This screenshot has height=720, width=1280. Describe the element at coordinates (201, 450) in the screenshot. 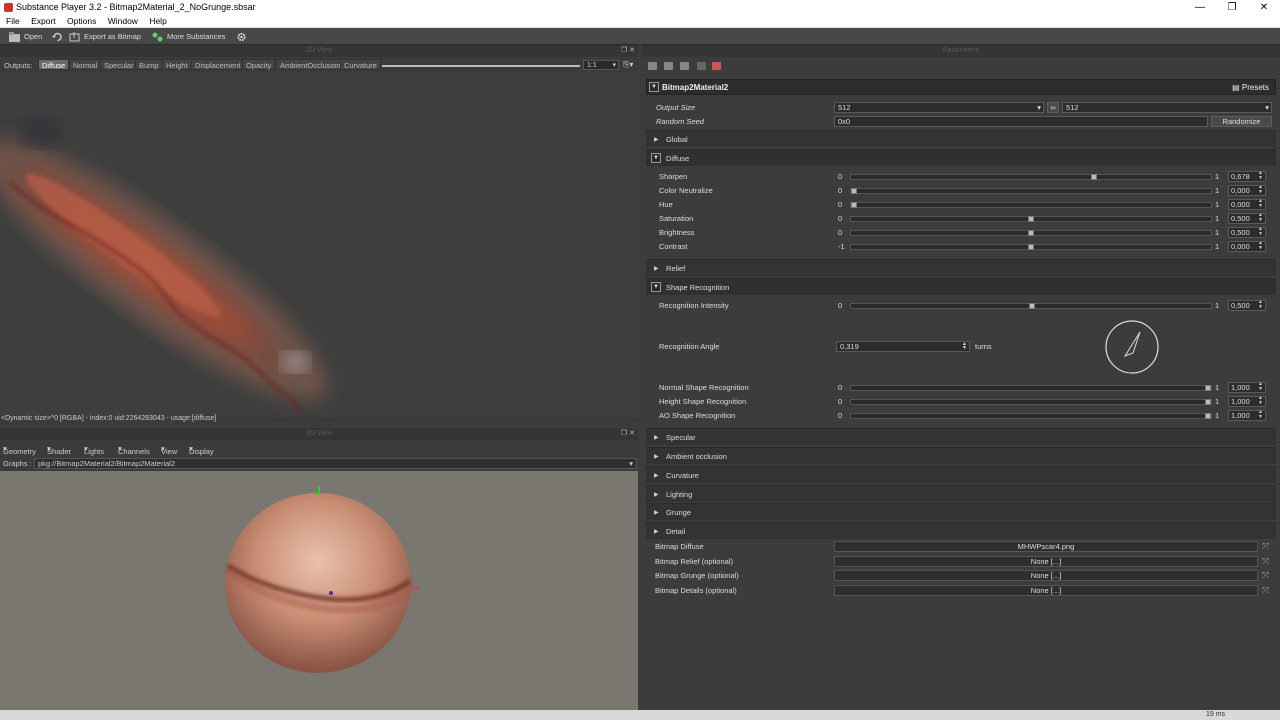

I see `menu-display: Display ▾` at that location.